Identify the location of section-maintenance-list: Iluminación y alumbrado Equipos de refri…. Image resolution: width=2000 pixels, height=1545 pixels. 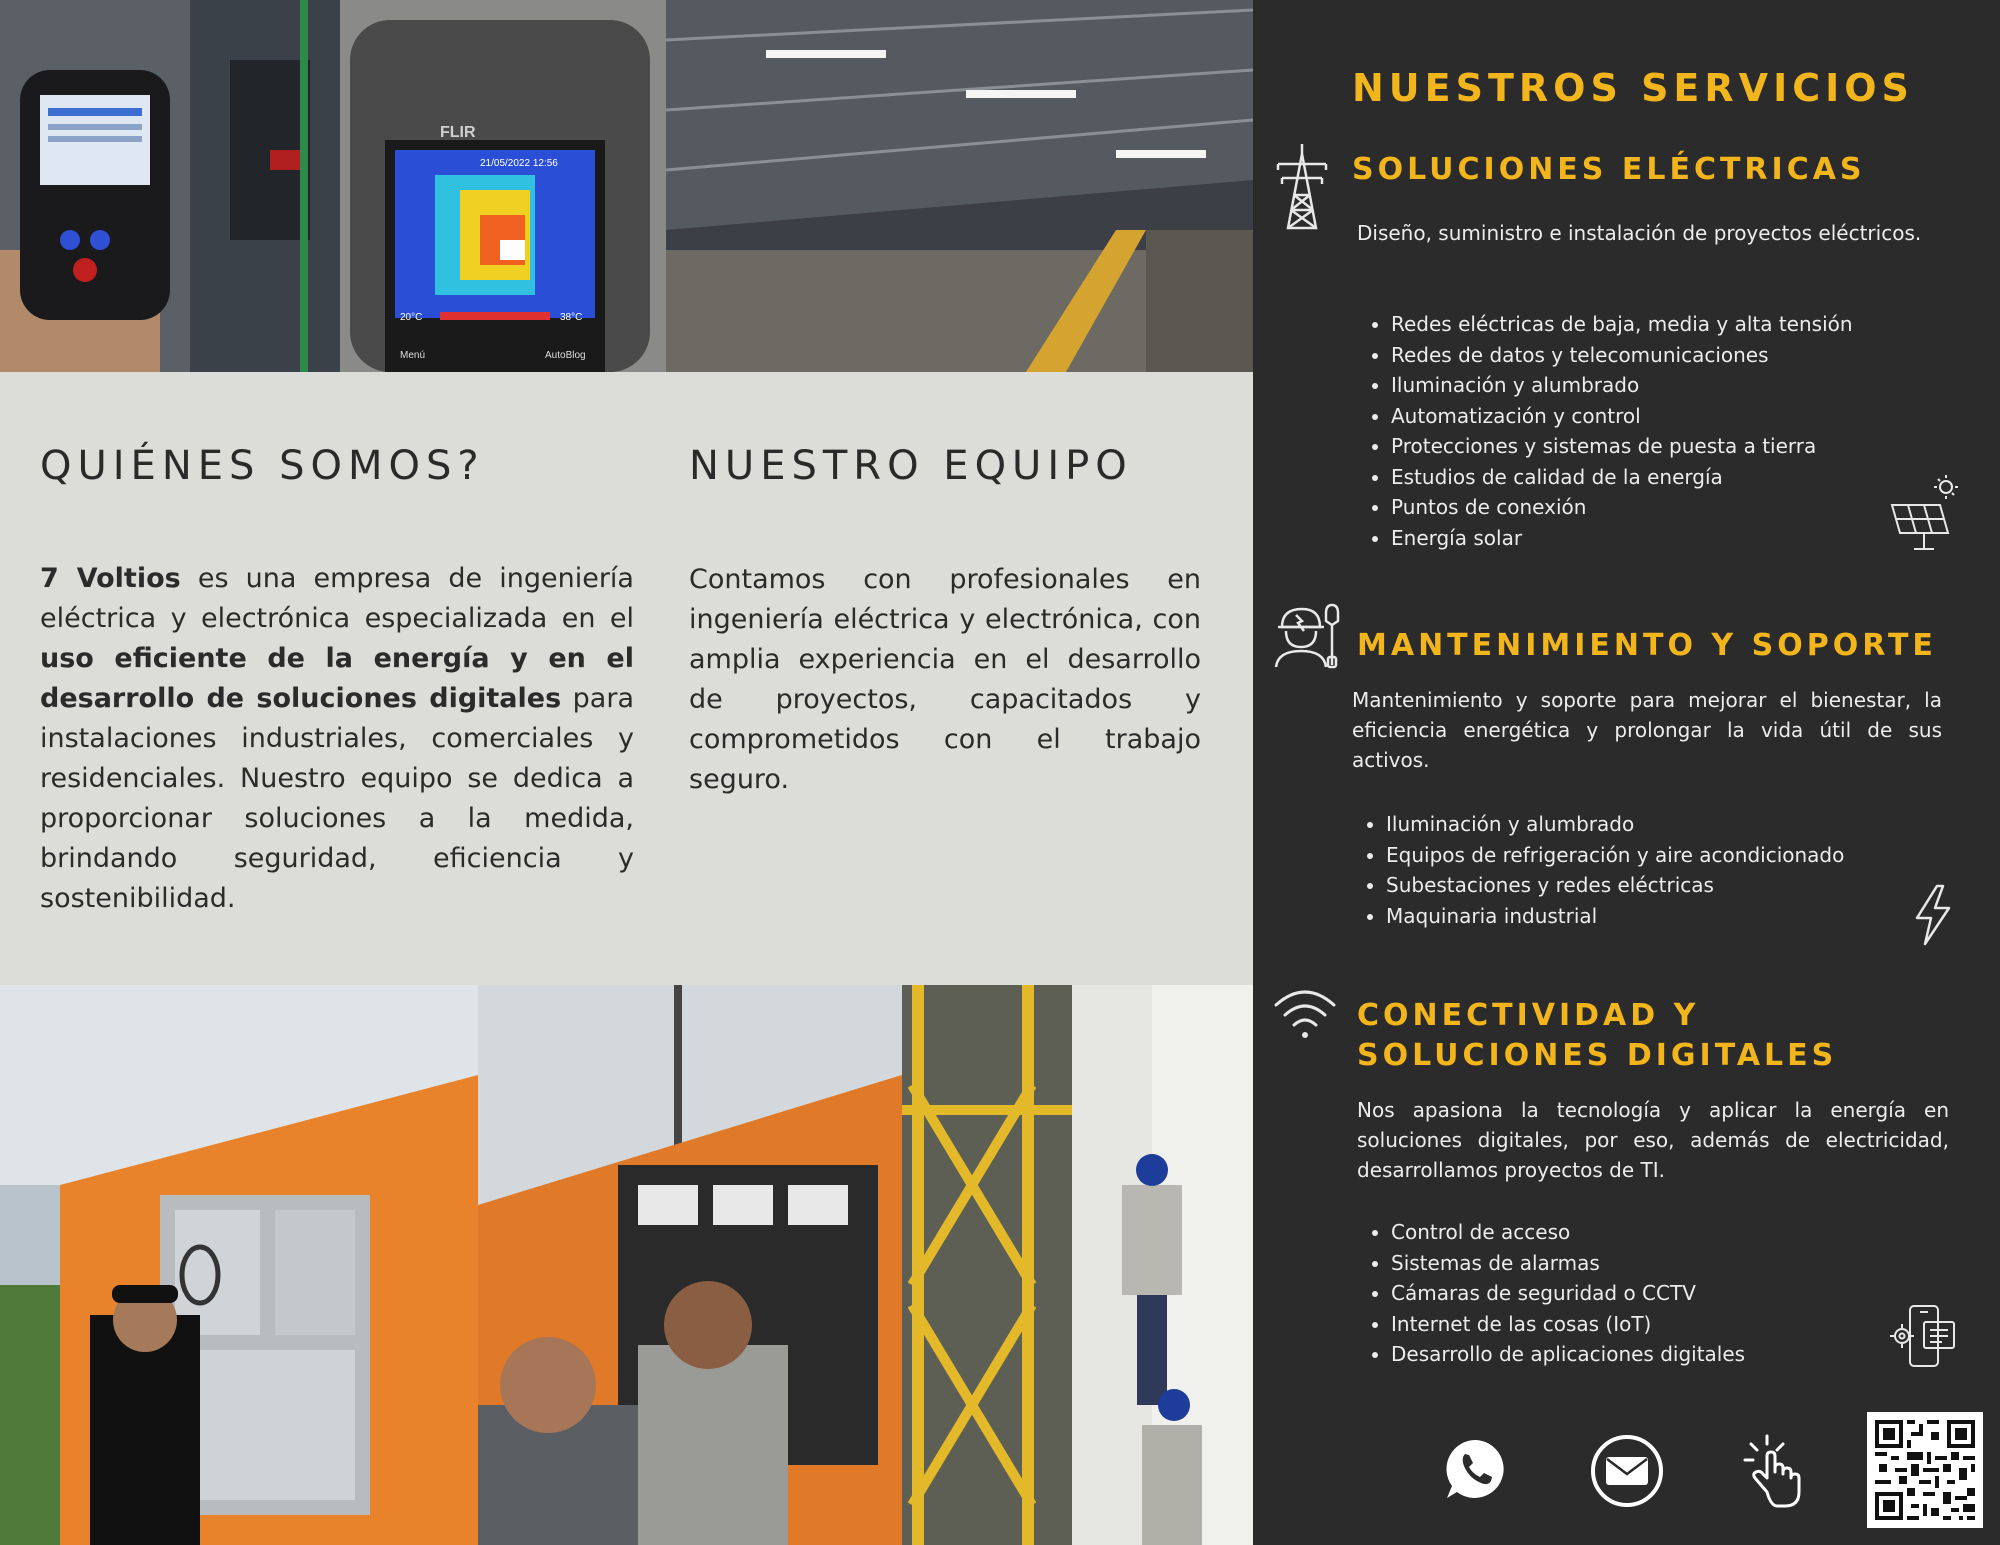
(1674, 870).